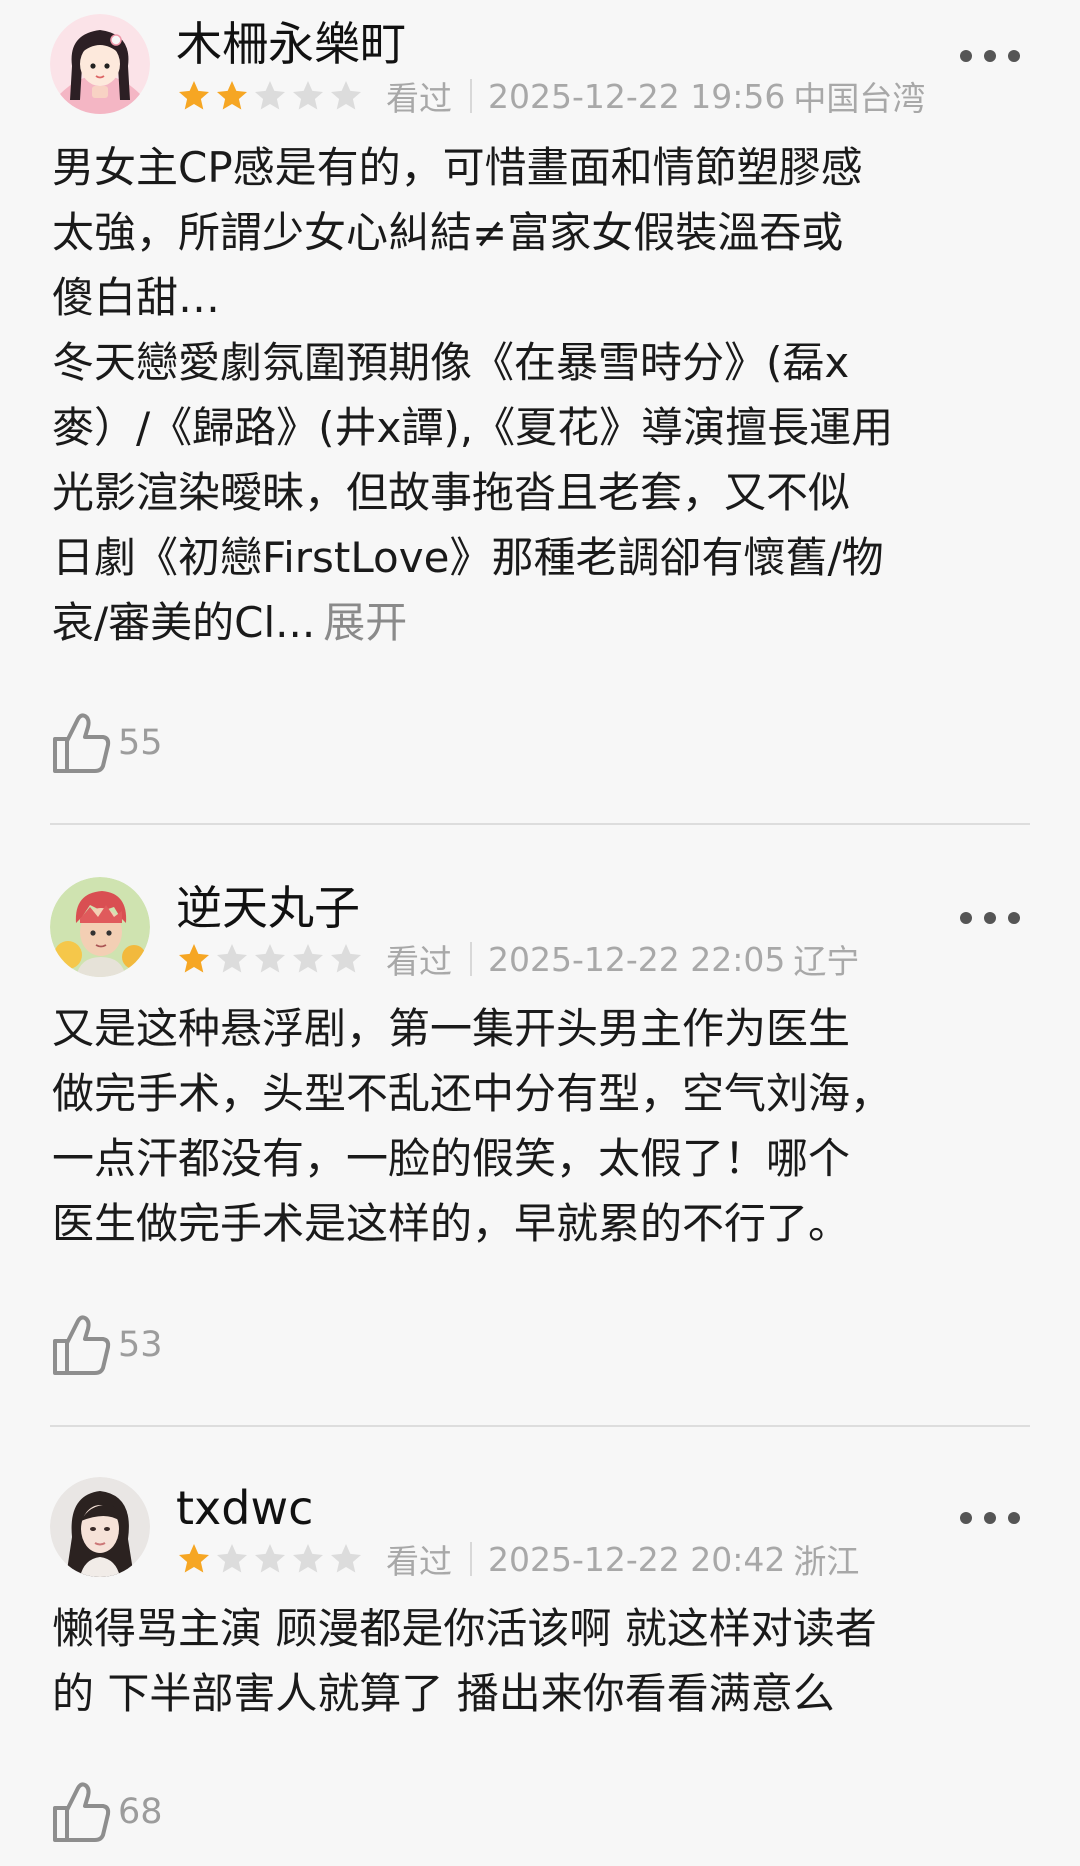  I want to click on review-line: 太強，所謂少女心糾結≠富家女假裝溫吞或, so click(448, 232).